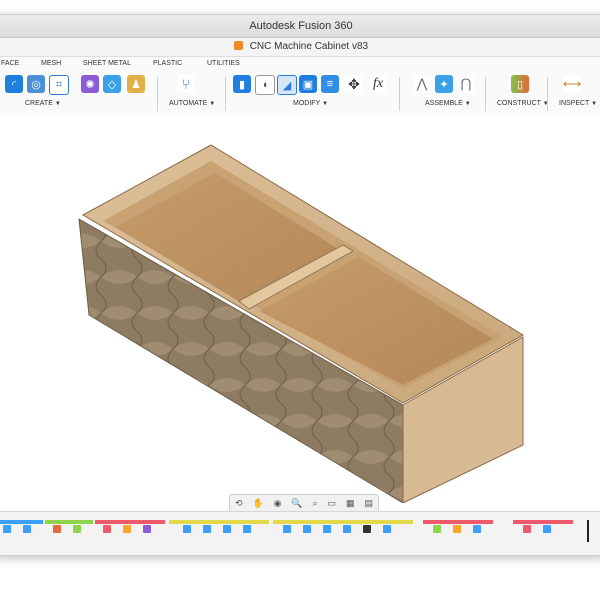 The height and width of the screenshot is (600, 600). What do you see at coordinates (308, 84) in the screenshot?
I see `shell-body-icon: ▣` at bounding box center [308, 84].